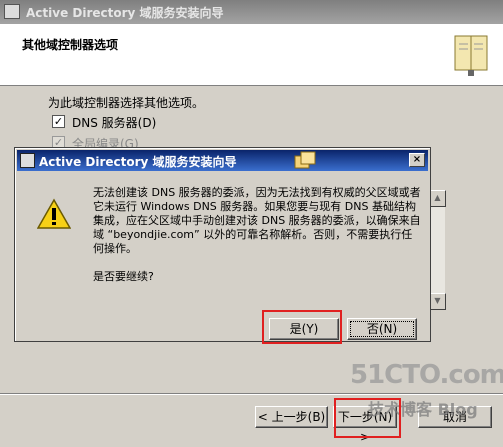 This screenshot has width=503, height=447. I want to click on no-button: 否(N), so click(382, 329).